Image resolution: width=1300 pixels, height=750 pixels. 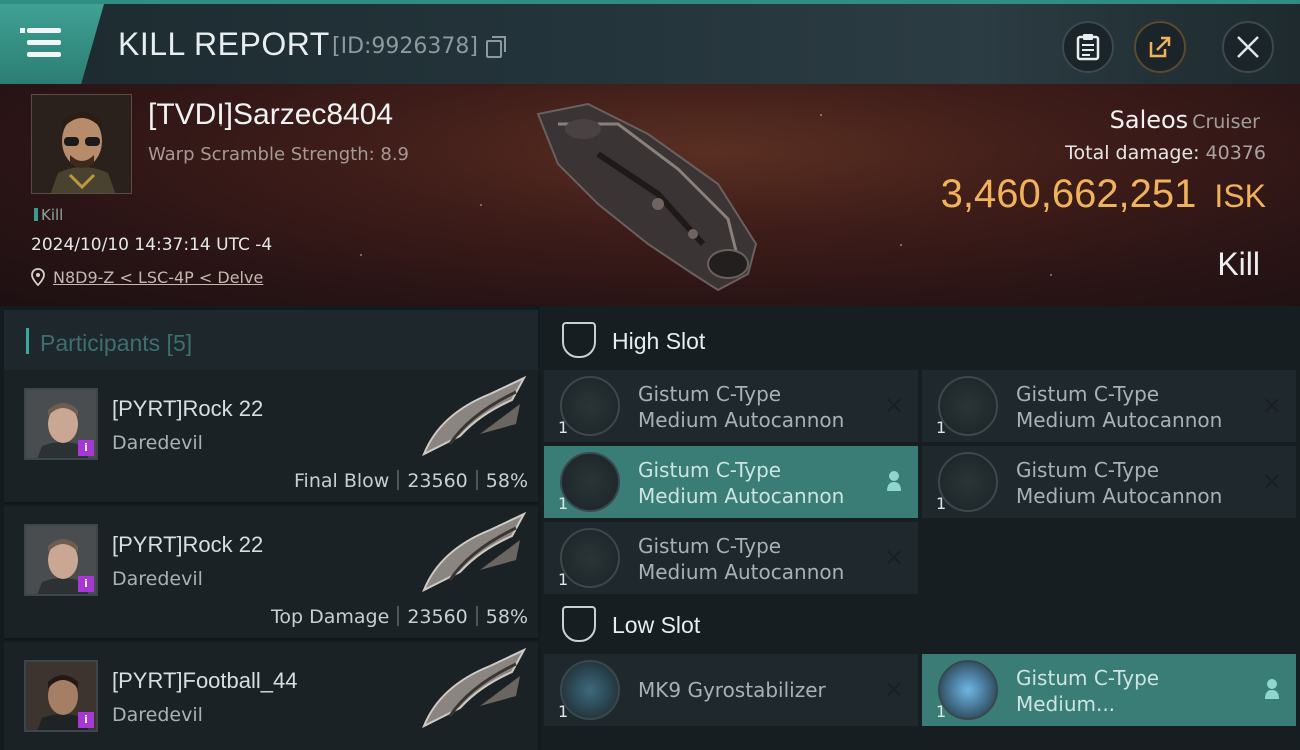 What do you see at coordinates (590, 690) in the screenshot?
I see `gyrostabilizer-icon` at bounding box center [590, 690].